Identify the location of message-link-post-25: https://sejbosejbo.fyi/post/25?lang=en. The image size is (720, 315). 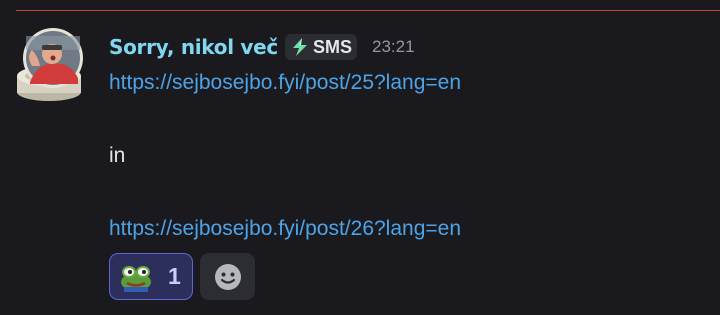
(285, 83).